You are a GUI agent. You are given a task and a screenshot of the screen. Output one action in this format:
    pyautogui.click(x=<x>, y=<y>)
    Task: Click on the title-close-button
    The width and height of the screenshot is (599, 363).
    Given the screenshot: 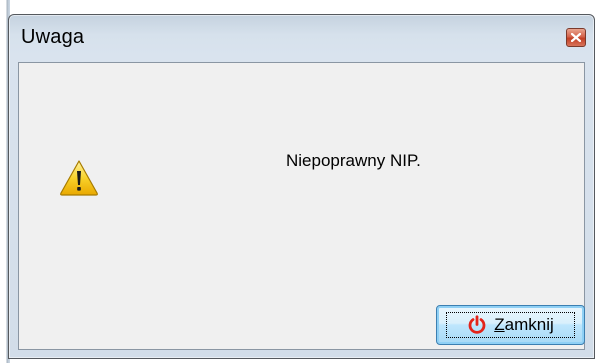 What is the action you would take?
    pyautogui.click(x=576, y=37)
    